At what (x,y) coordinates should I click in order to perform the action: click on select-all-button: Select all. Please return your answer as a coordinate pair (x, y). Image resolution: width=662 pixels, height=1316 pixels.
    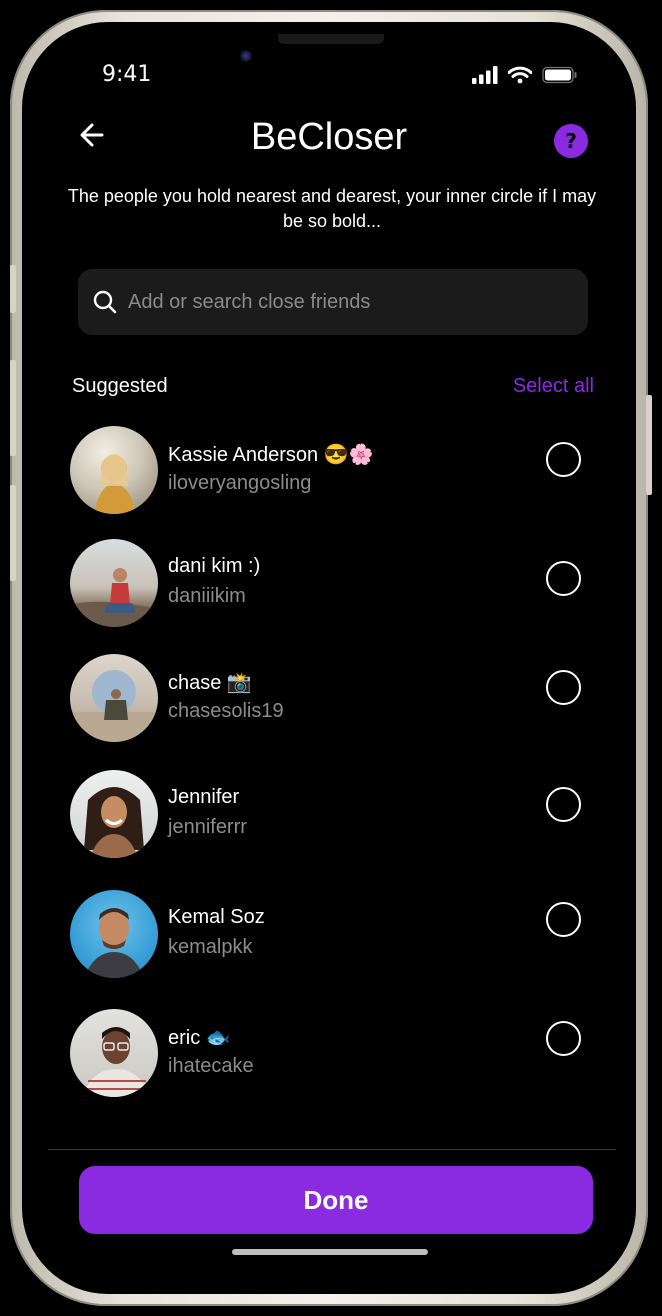
    Looking at the image, I should click on (553, 386).